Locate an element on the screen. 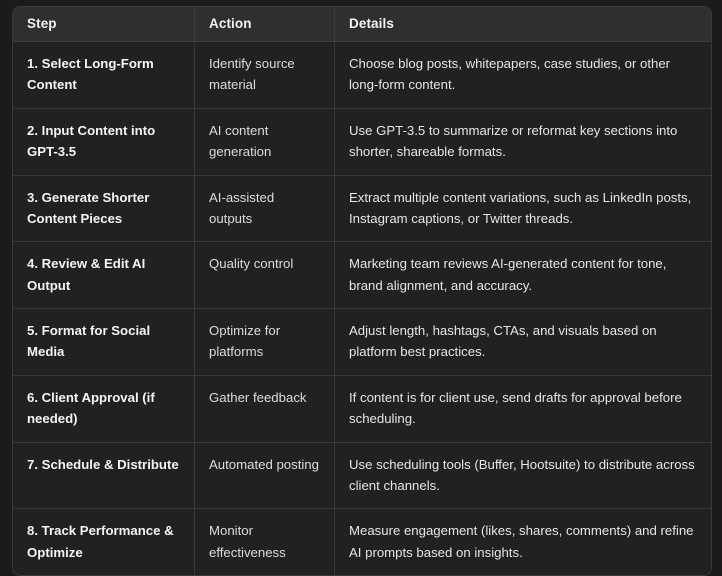 The height and width of the screenshot is (576, 722). cell-step: 4. Review & Edit AI Output is located at coordinates (104, 275).